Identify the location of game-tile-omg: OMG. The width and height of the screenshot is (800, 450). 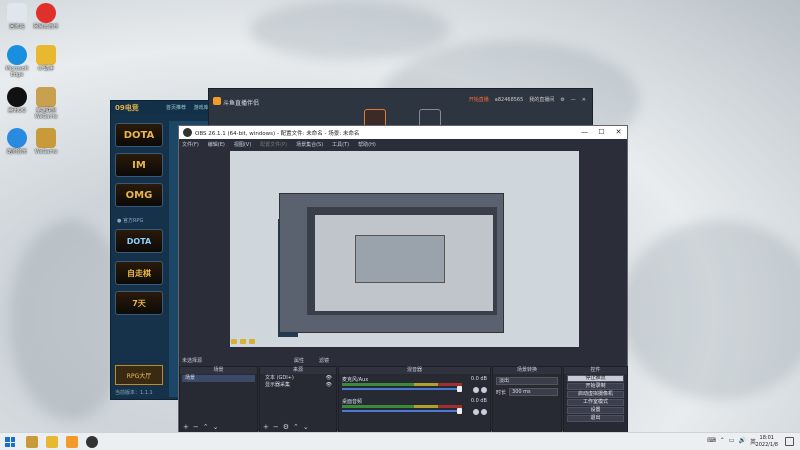
(139, 195).